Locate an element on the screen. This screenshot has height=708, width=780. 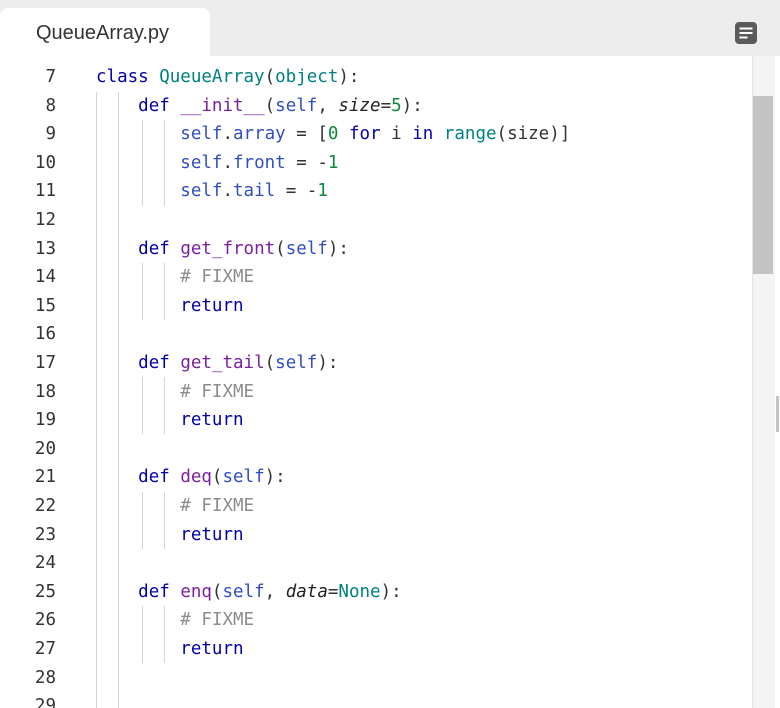
line-number: 13 is located at coordinates (45, 248).